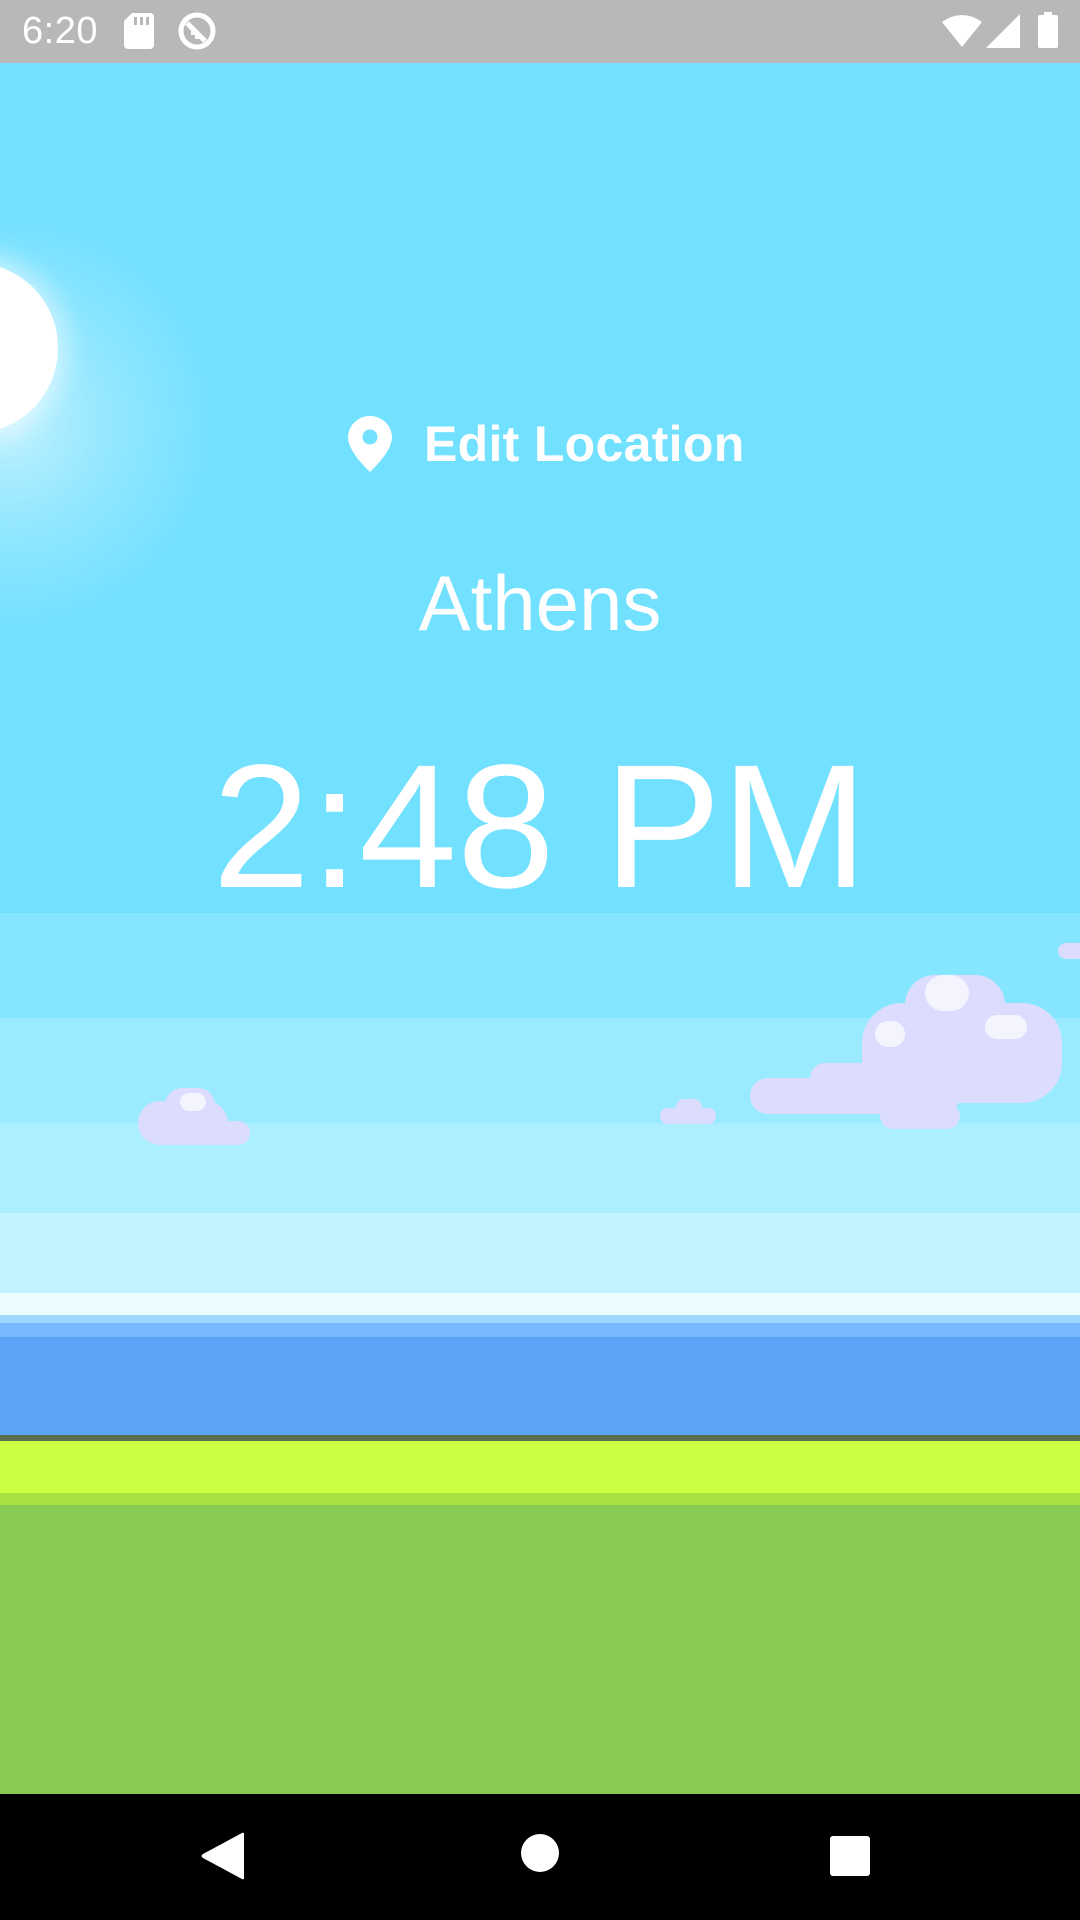 The height and width of the screenshot is (1920, 1080). Describe the element at coordinates (850, 1856) in the screenshot. I see `recents-icon` at that location.